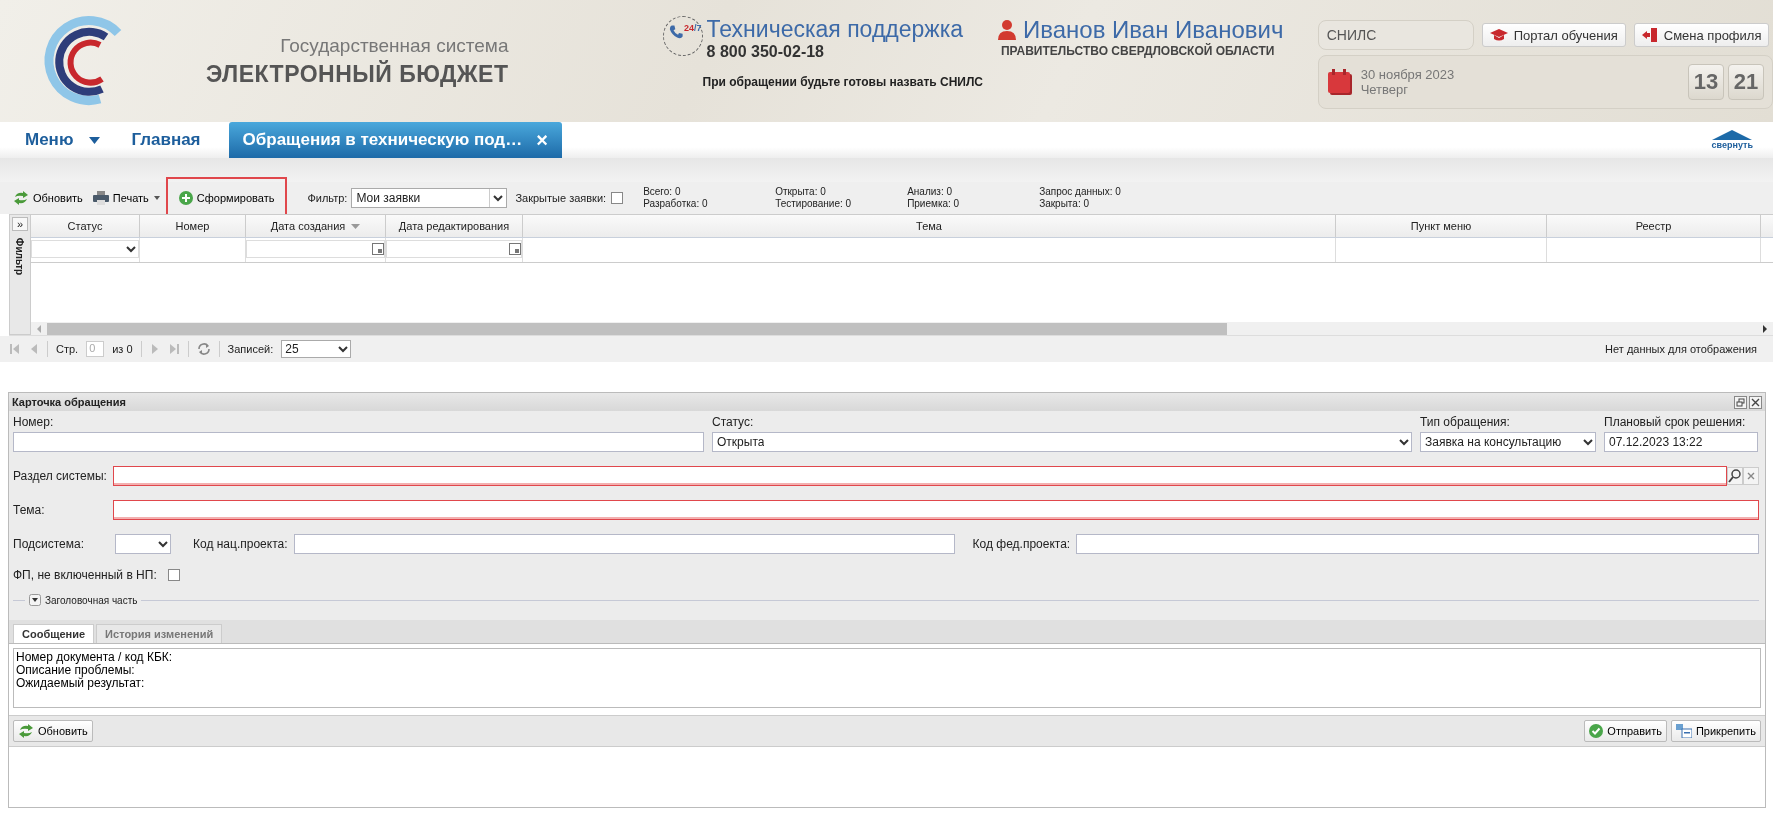 Image resolution: width=1773 pixels, height=833 pixels. I want to click on close-tab-button: ×, so click(542, 140).